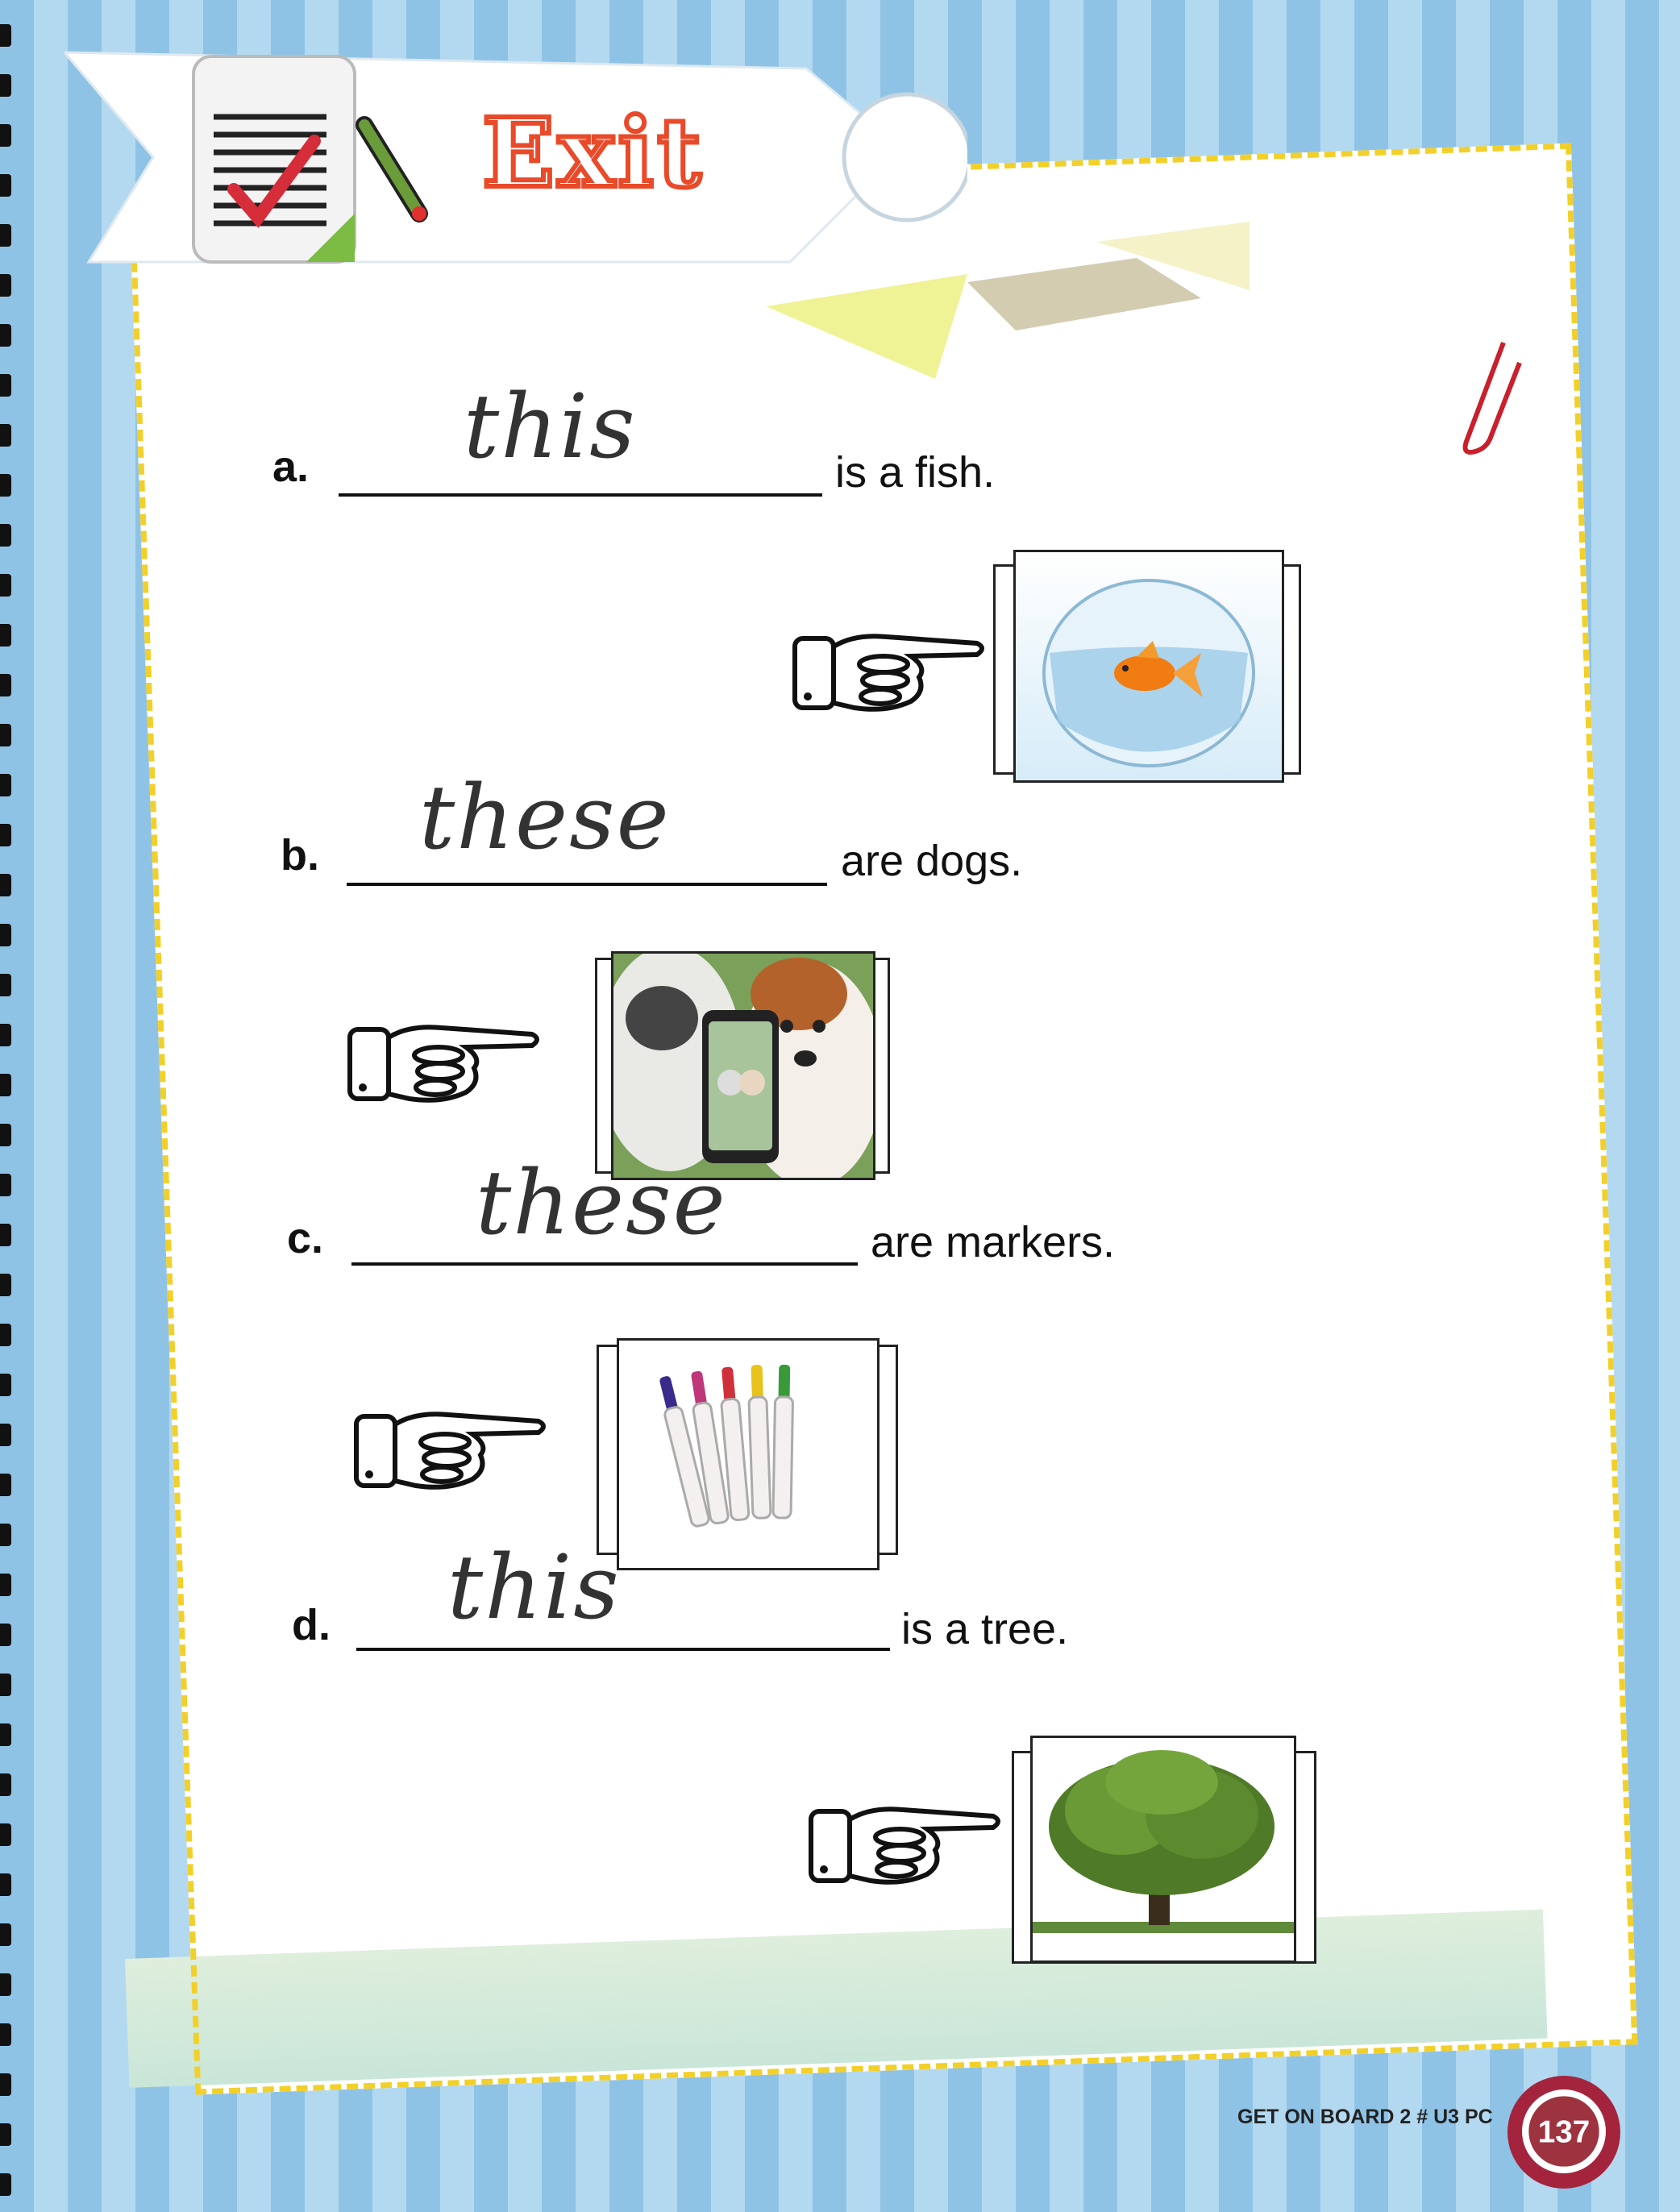 Image resolution: width=1680 pixels, height=2212 pixels. Describe the element at coordinates (311, 1625) in the screenshot. I see `exercise-letter: d.` at that location.